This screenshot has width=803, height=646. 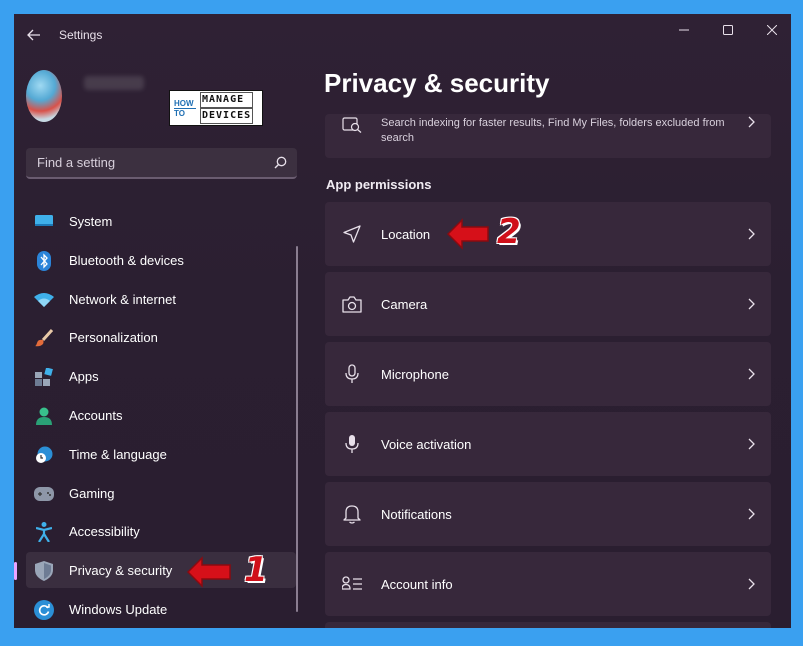 I want to click on sidebar-item-network: Network & internet, so click(x=161, y=299).